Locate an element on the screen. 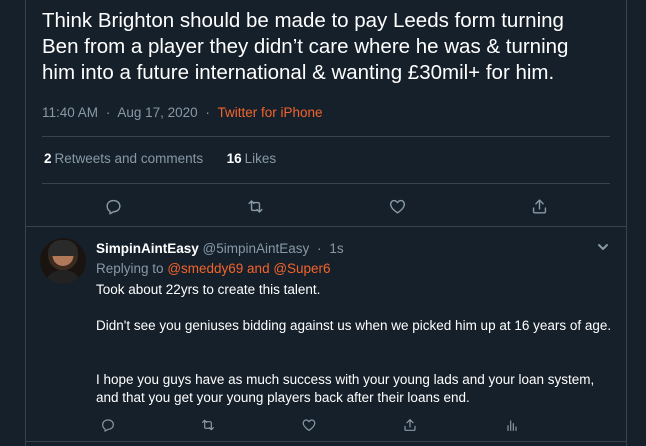 This screenshot has width=646, height=446. reply-handle: @5impinAintEasy is located at coordinates (256, 248).